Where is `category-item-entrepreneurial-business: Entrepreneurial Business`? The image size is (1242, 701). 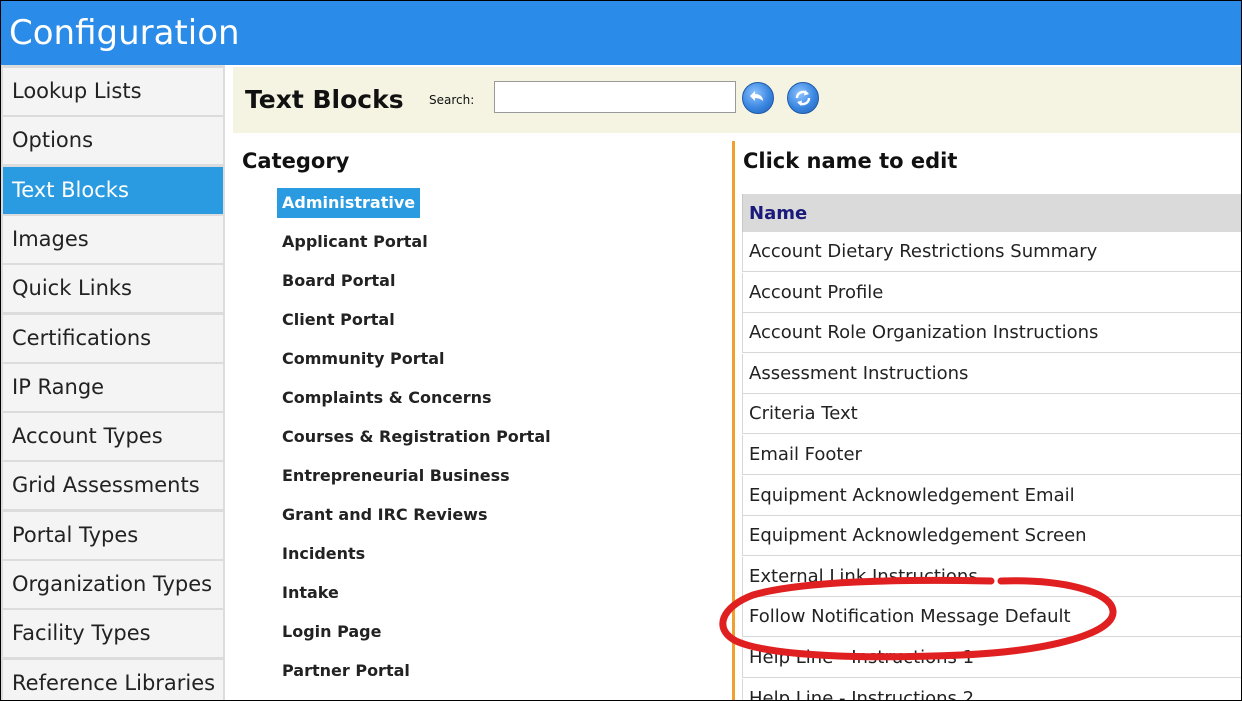 category-item-entrepreneurial-business: Entrepreneurial Business is located at coordinates (396, 476).